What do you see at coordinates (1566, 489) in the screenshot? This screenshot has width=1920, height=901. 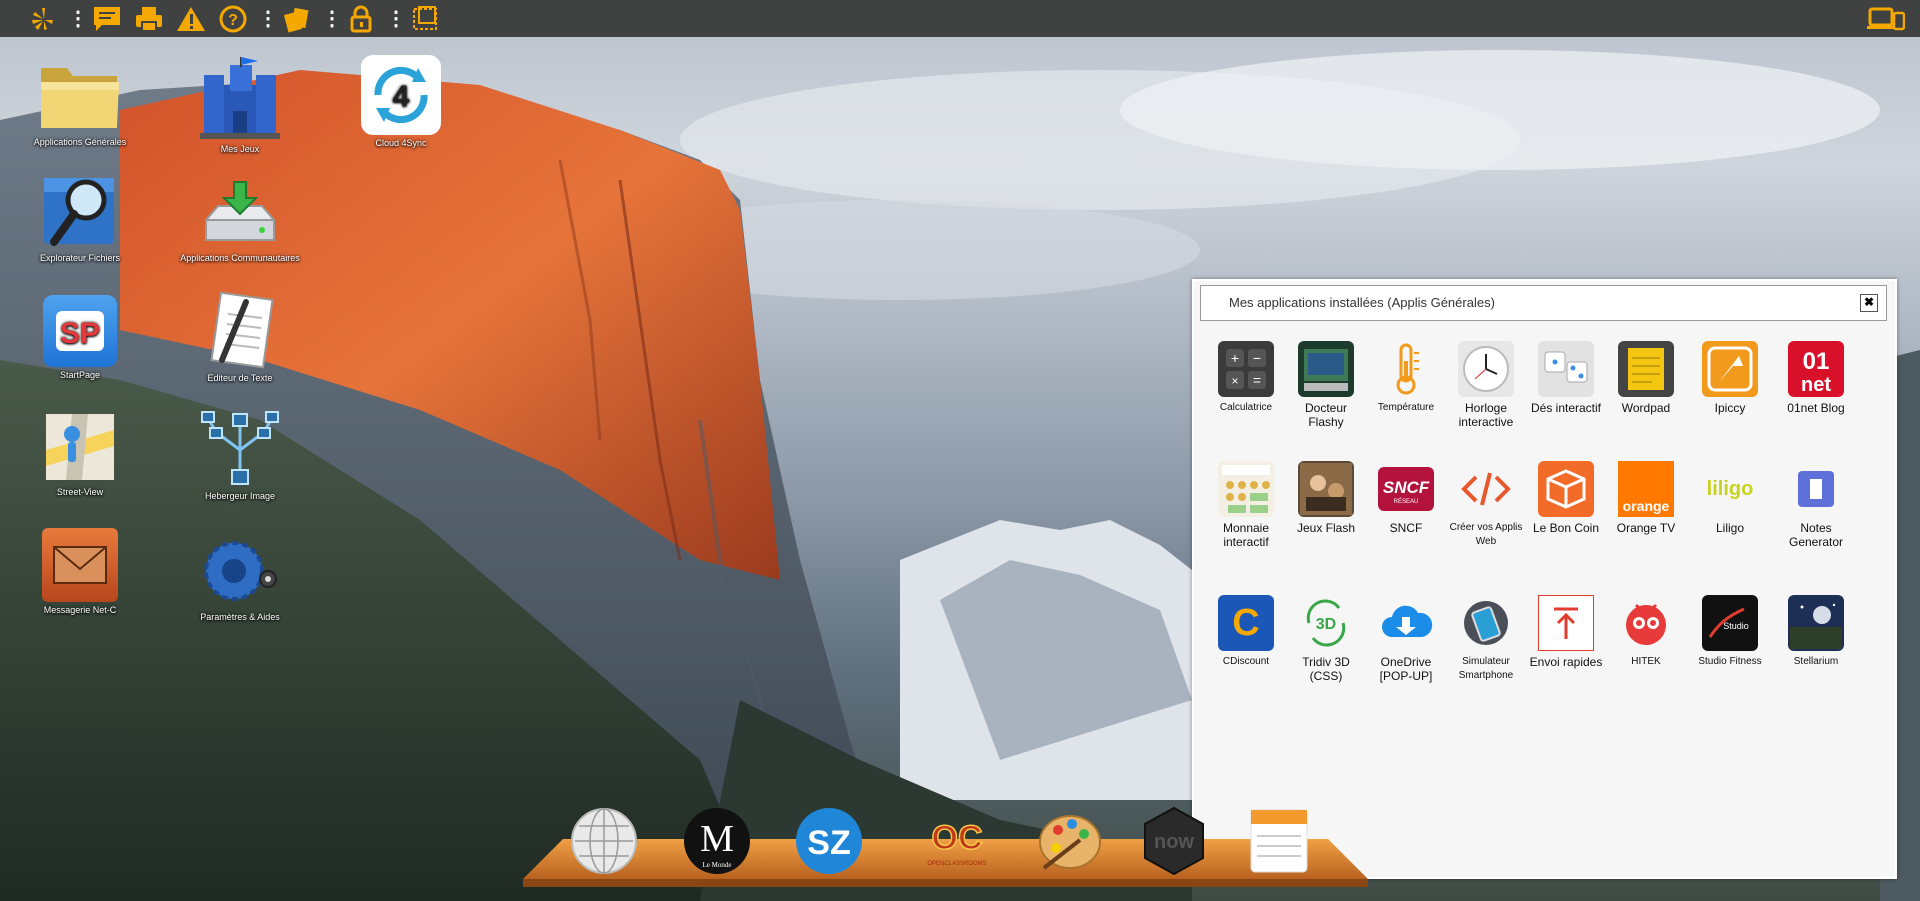 I see `box-icon` at bounding box center [1566, 489].